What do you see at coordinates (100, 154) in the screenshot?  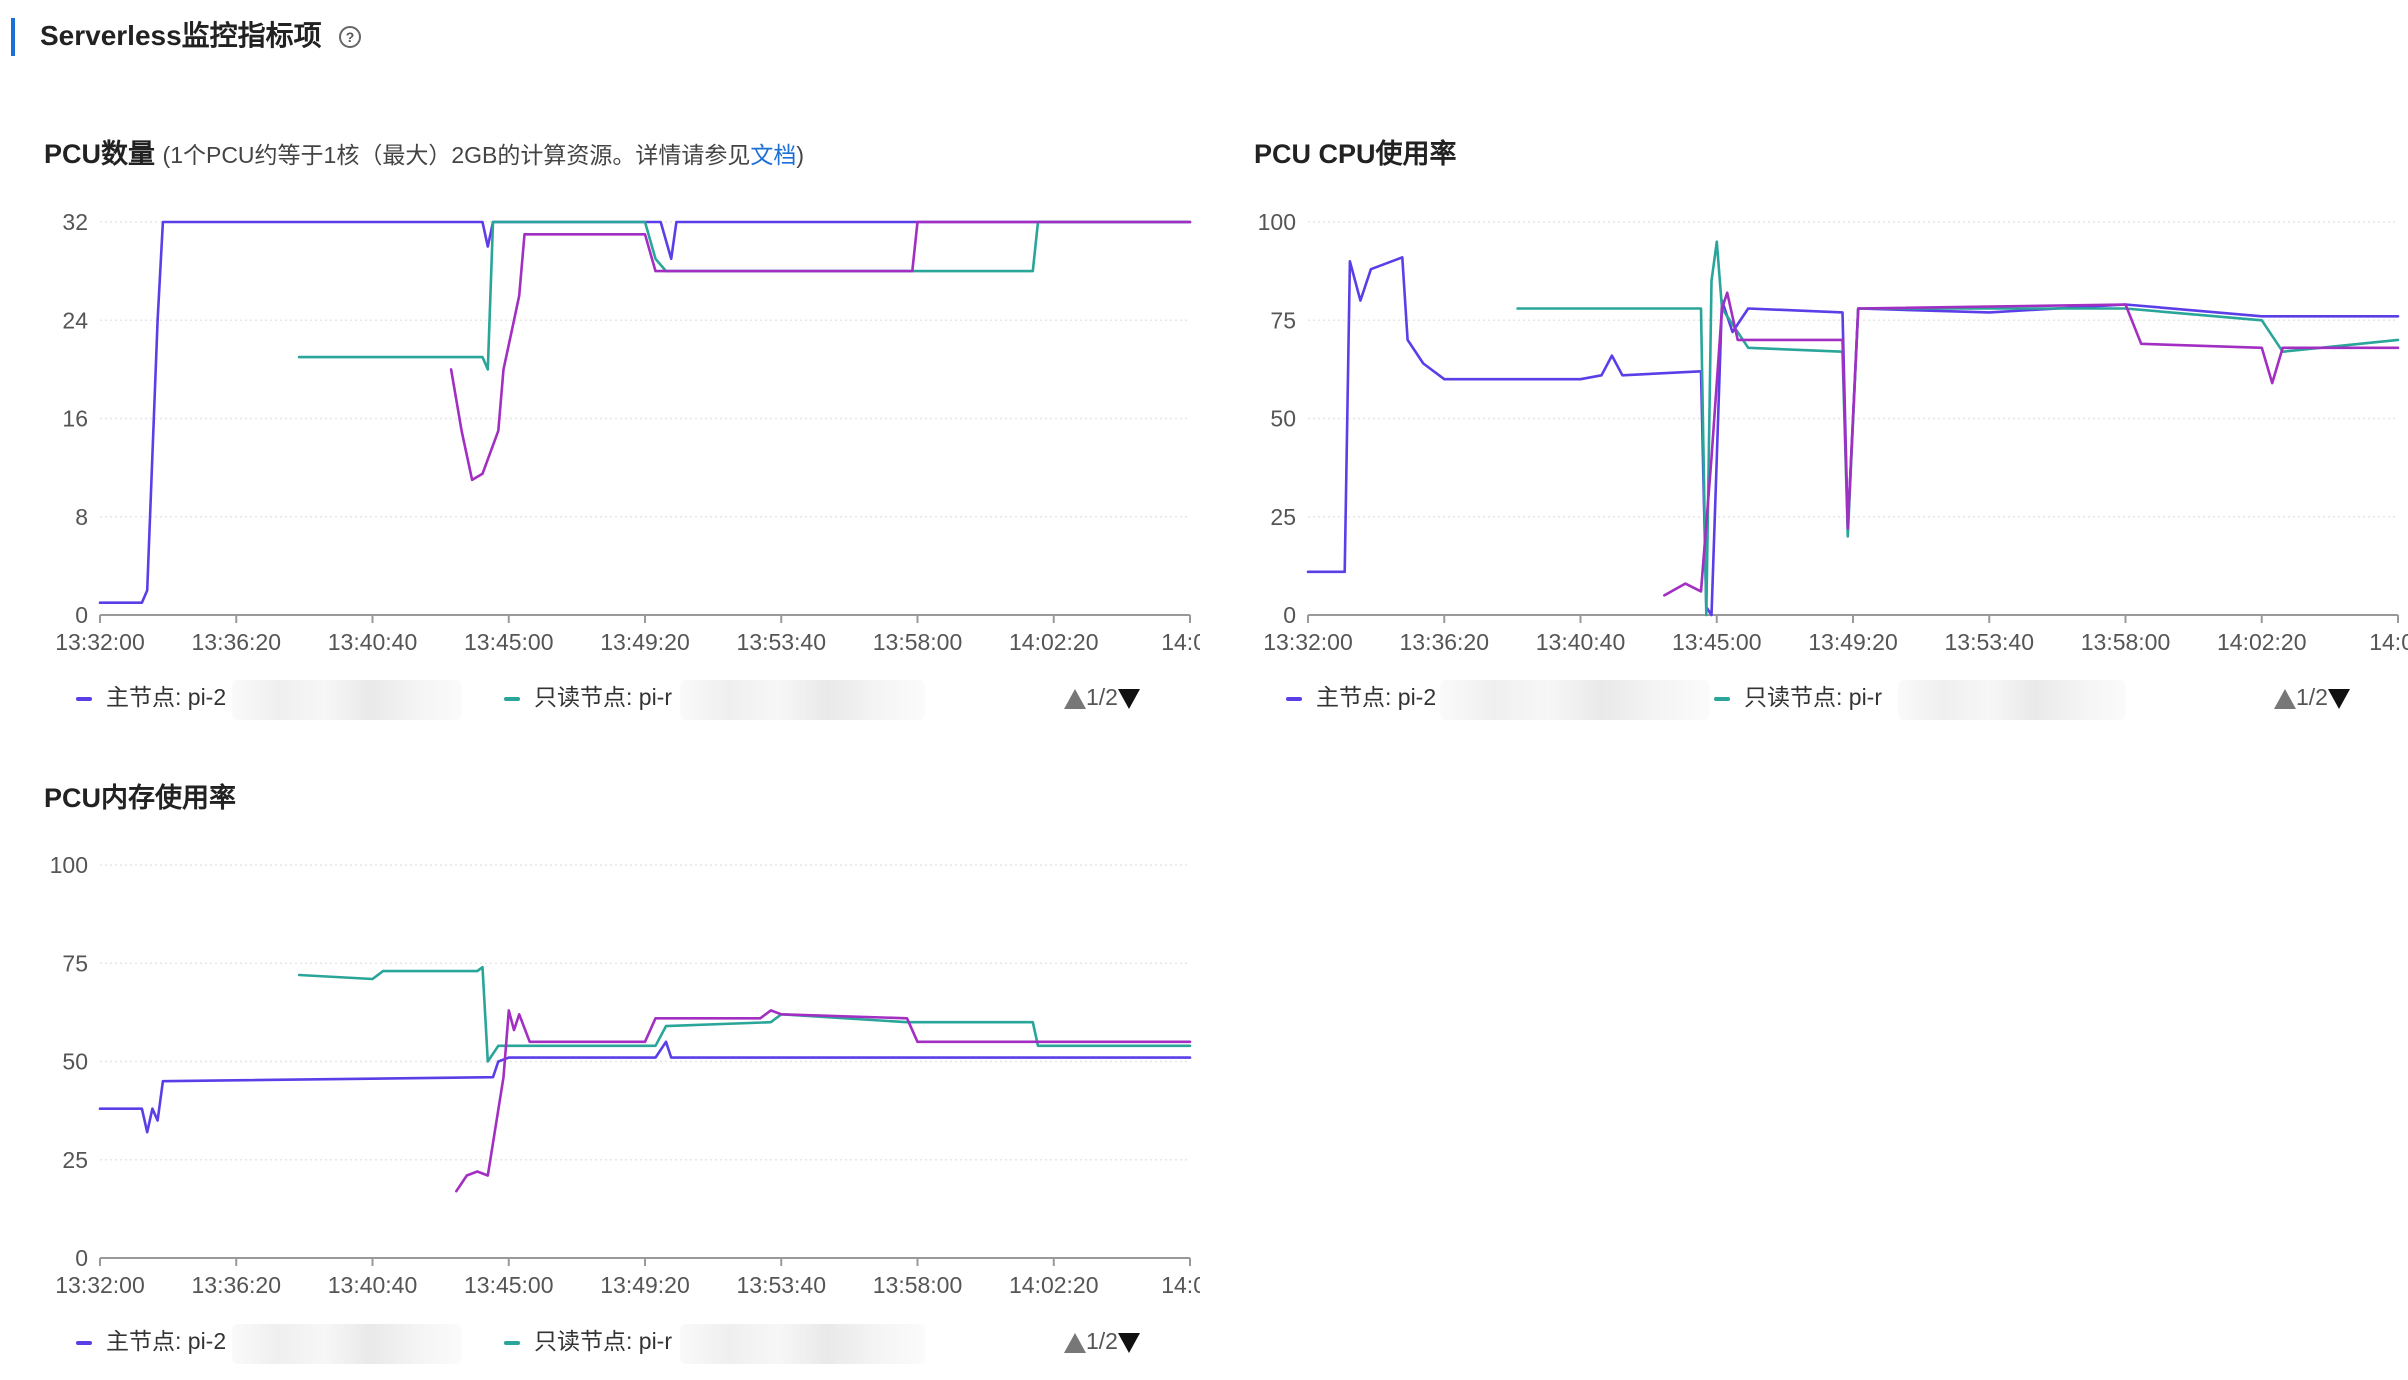 I see `chart-title-text: PCU数量` at bounding box center [100, 154].